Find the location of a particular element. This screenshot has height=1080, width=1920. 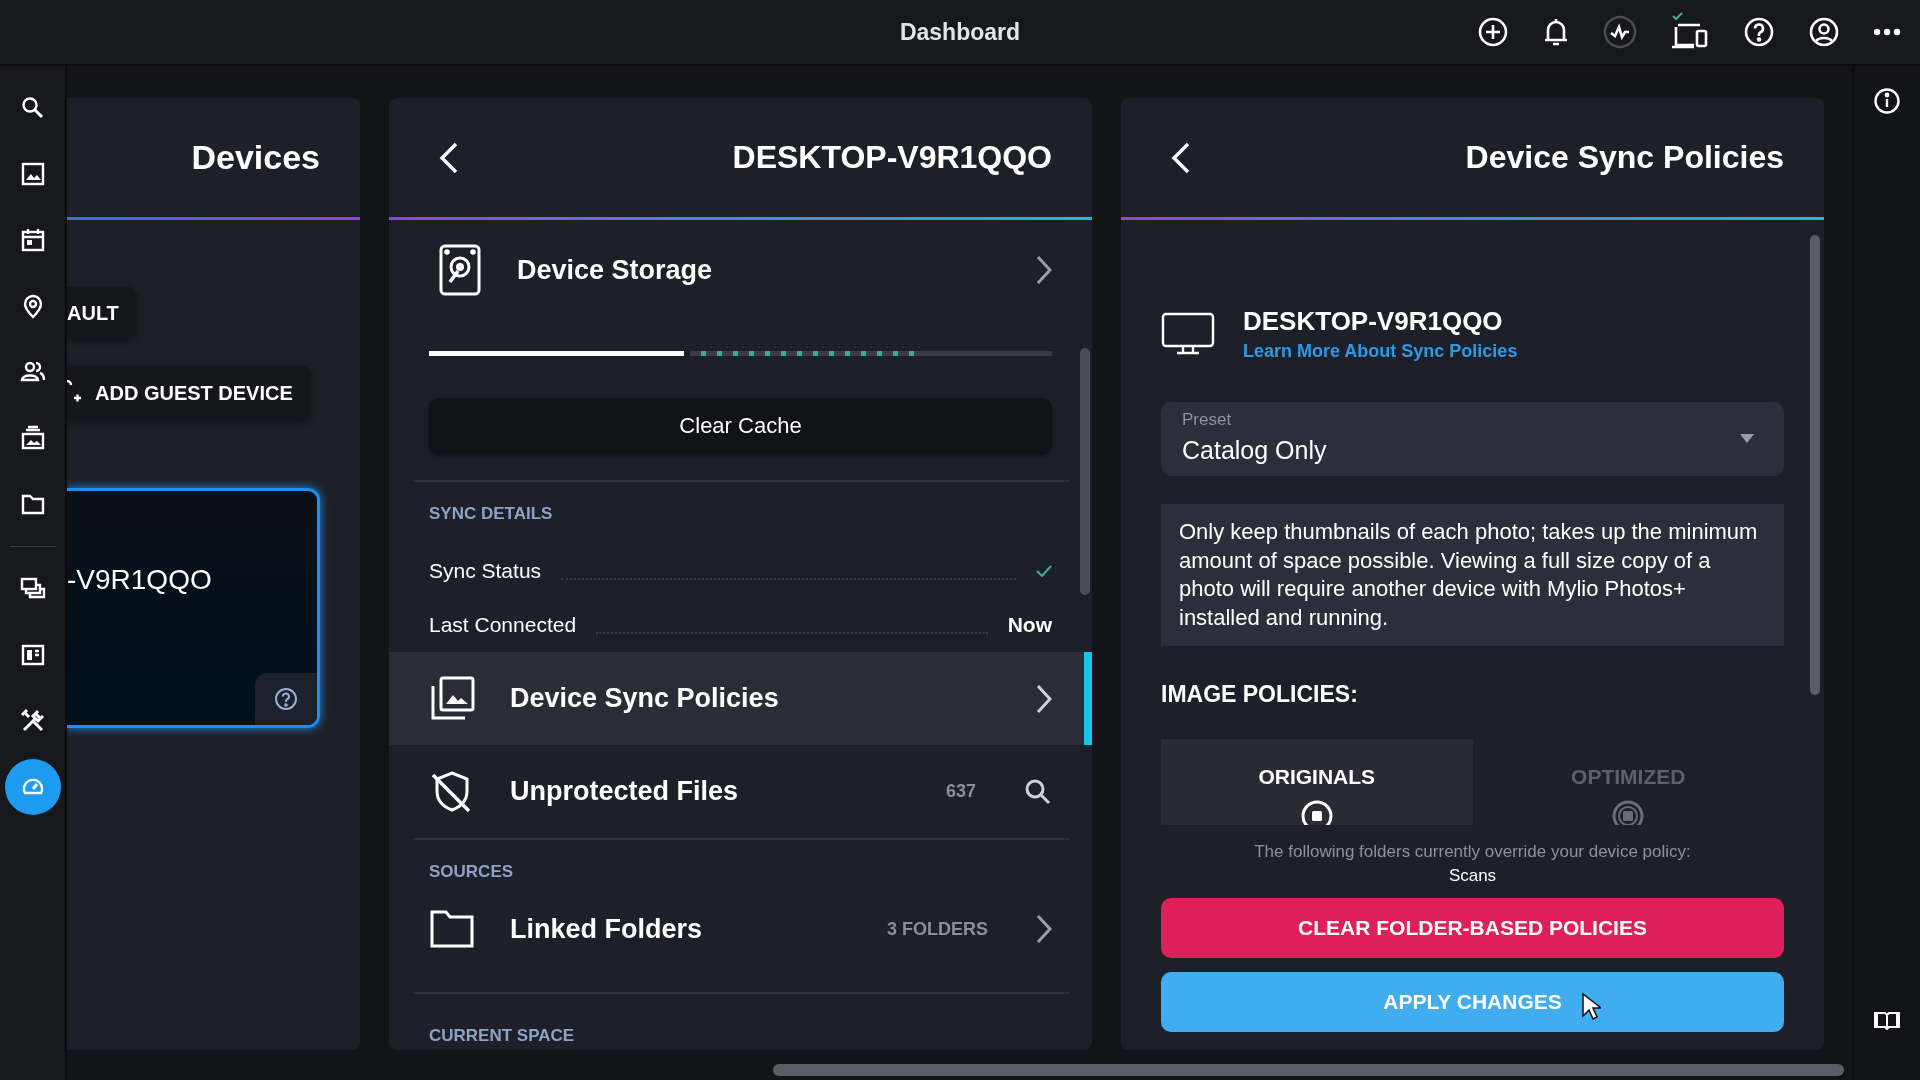

override-note: The following folders currently override your device policy: is located at coordinates (1472, 852).